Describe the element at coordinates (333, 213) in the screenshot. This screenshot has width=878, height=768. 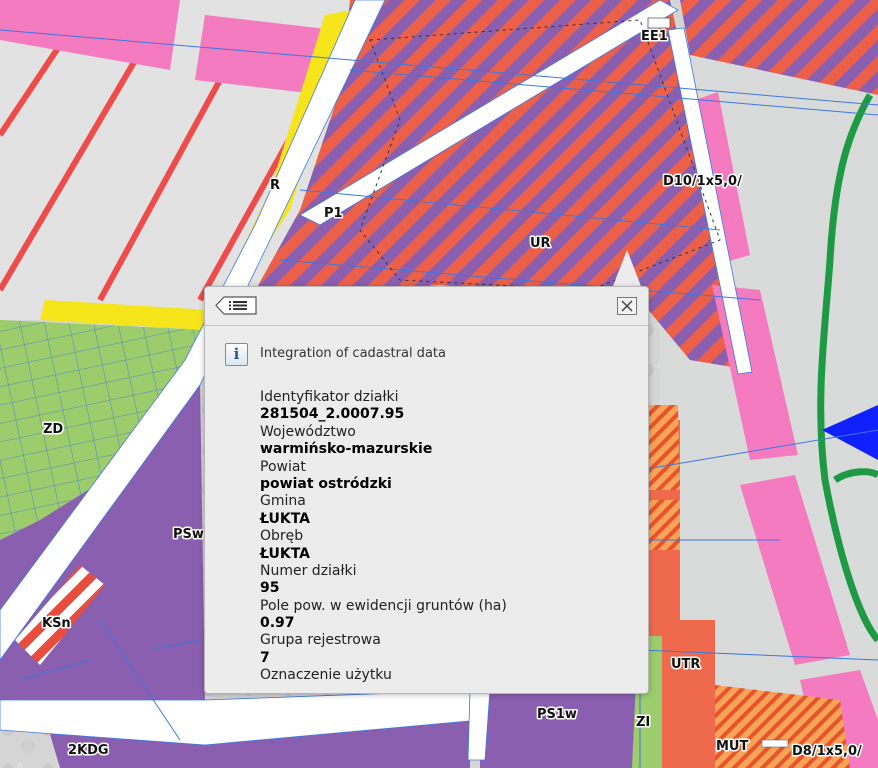
I see `label-p1: P1` at that location.